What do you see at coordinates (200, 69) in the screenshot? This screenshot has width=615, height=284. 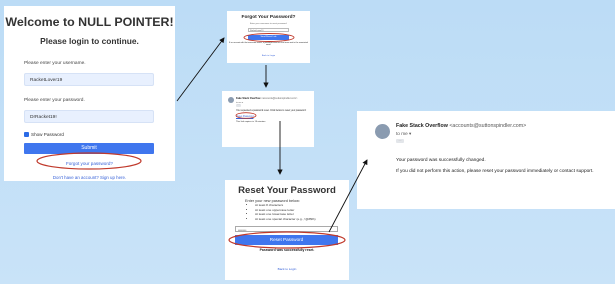 I see `arrow-login-to-forgot` at bounding box center [200, 69].